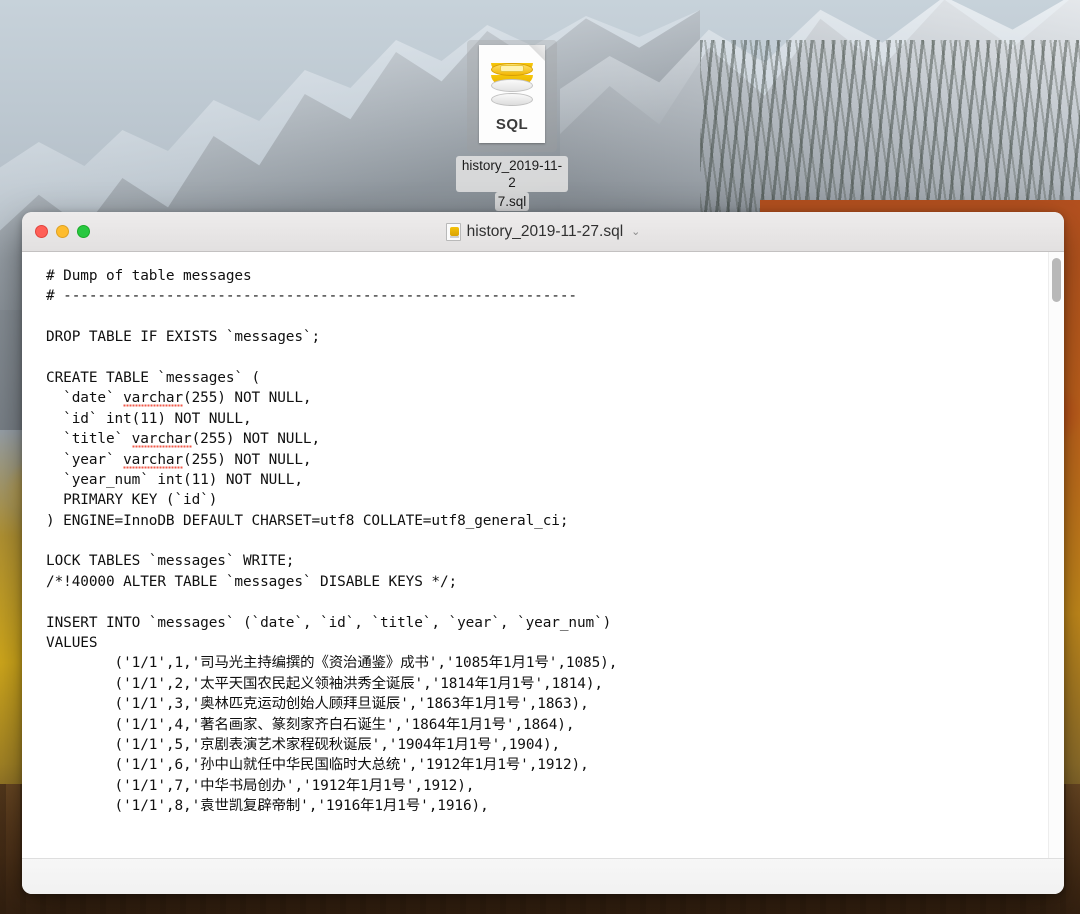 This screenshot has width=1080, height=914. I want to click on filename-line-1: history_2019-11-2, so click(512, 174).